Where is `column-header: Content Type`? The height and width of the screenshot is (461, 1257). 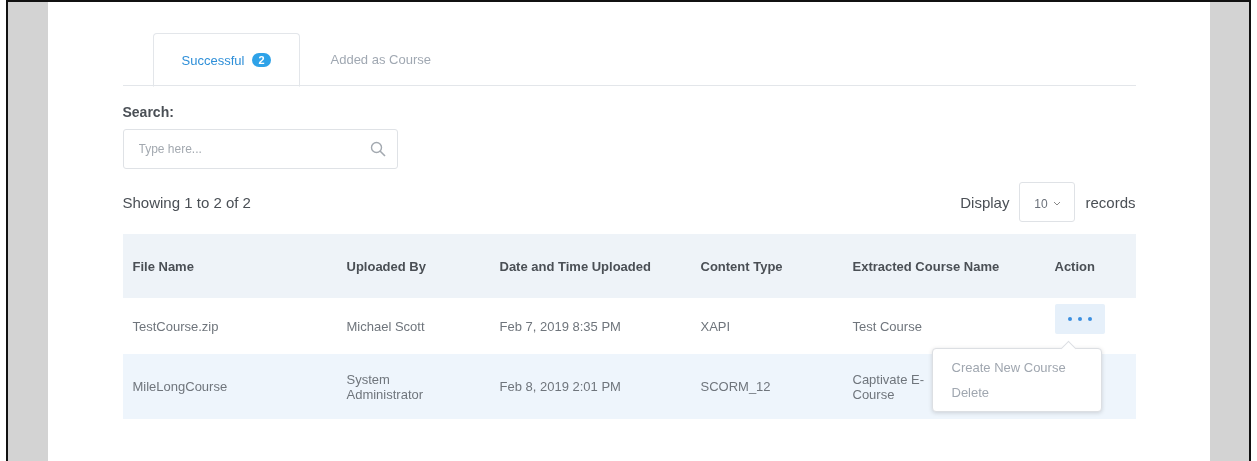 column-header: Content Type is located at coordinates (741, 266).